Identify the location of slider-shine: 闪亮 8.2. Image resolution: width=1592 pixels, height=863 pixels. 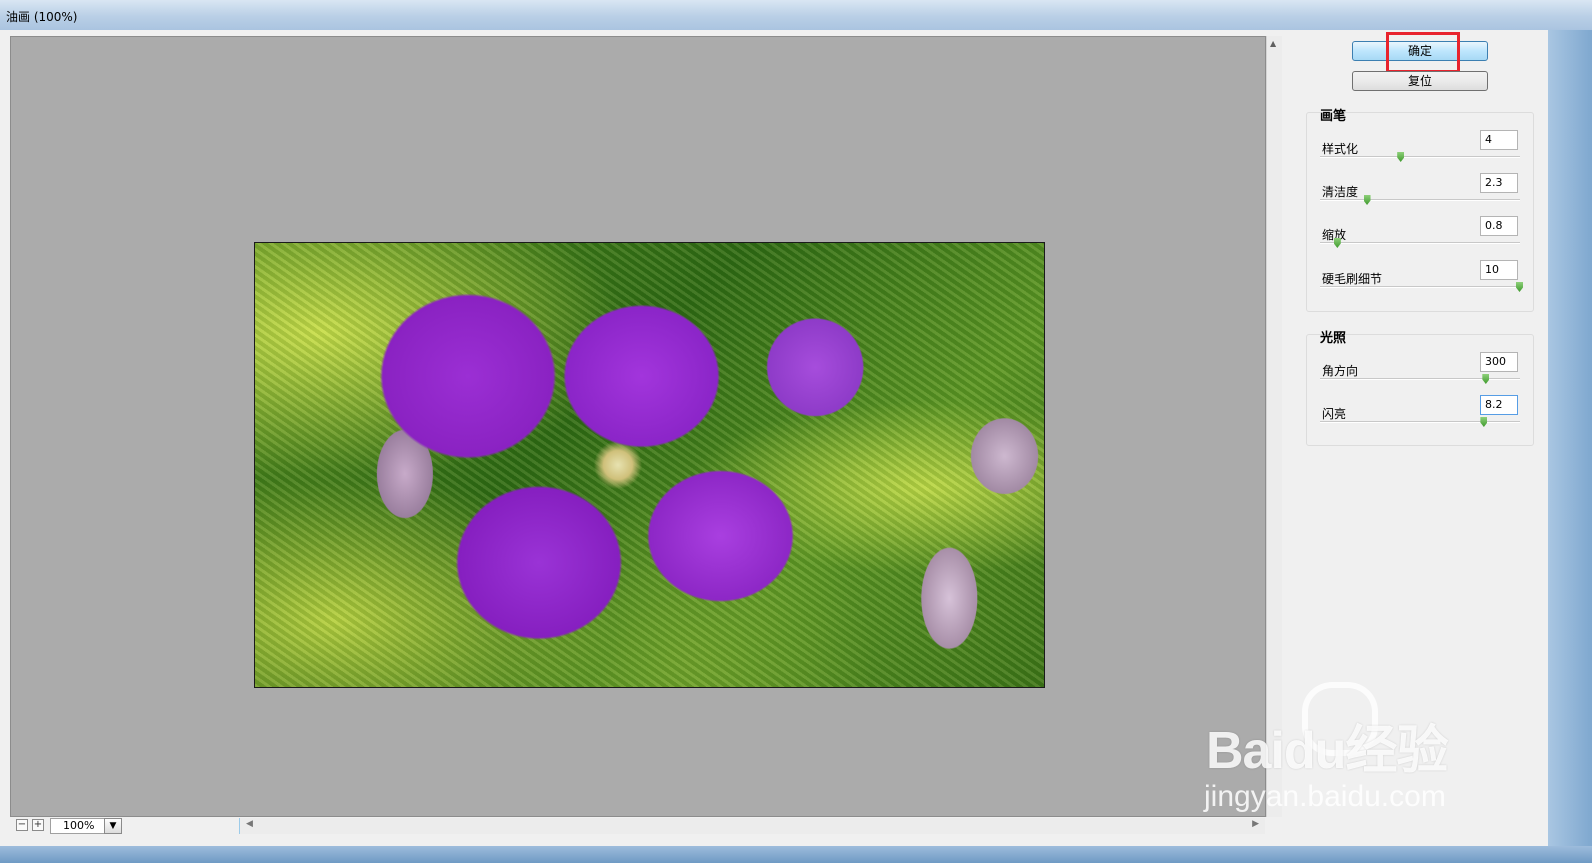
(1420, 420).